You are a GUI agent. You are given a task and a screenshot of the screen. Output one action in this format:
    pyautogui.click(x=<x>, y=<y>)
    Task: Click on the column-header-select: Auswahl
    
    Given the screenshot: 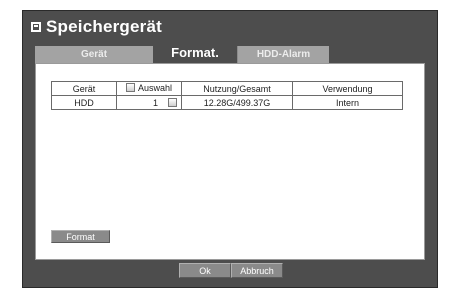 What is the action you would take?
    pyautogui.click(x=149, y=88)
    